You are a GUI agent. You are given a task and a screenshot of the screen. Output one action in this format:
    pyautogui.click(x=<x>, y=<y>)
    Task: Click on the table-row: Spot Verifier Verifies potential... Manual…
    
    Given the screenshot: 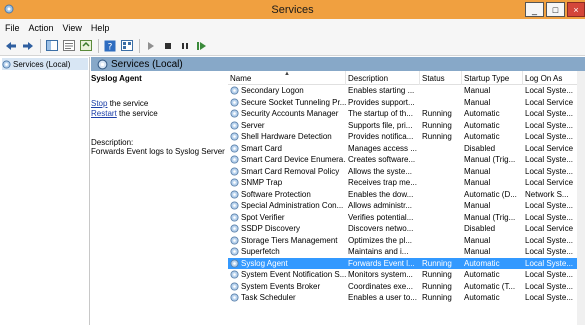 What is the action you would take?
    pyautogui.click(x=406, y=218)
    